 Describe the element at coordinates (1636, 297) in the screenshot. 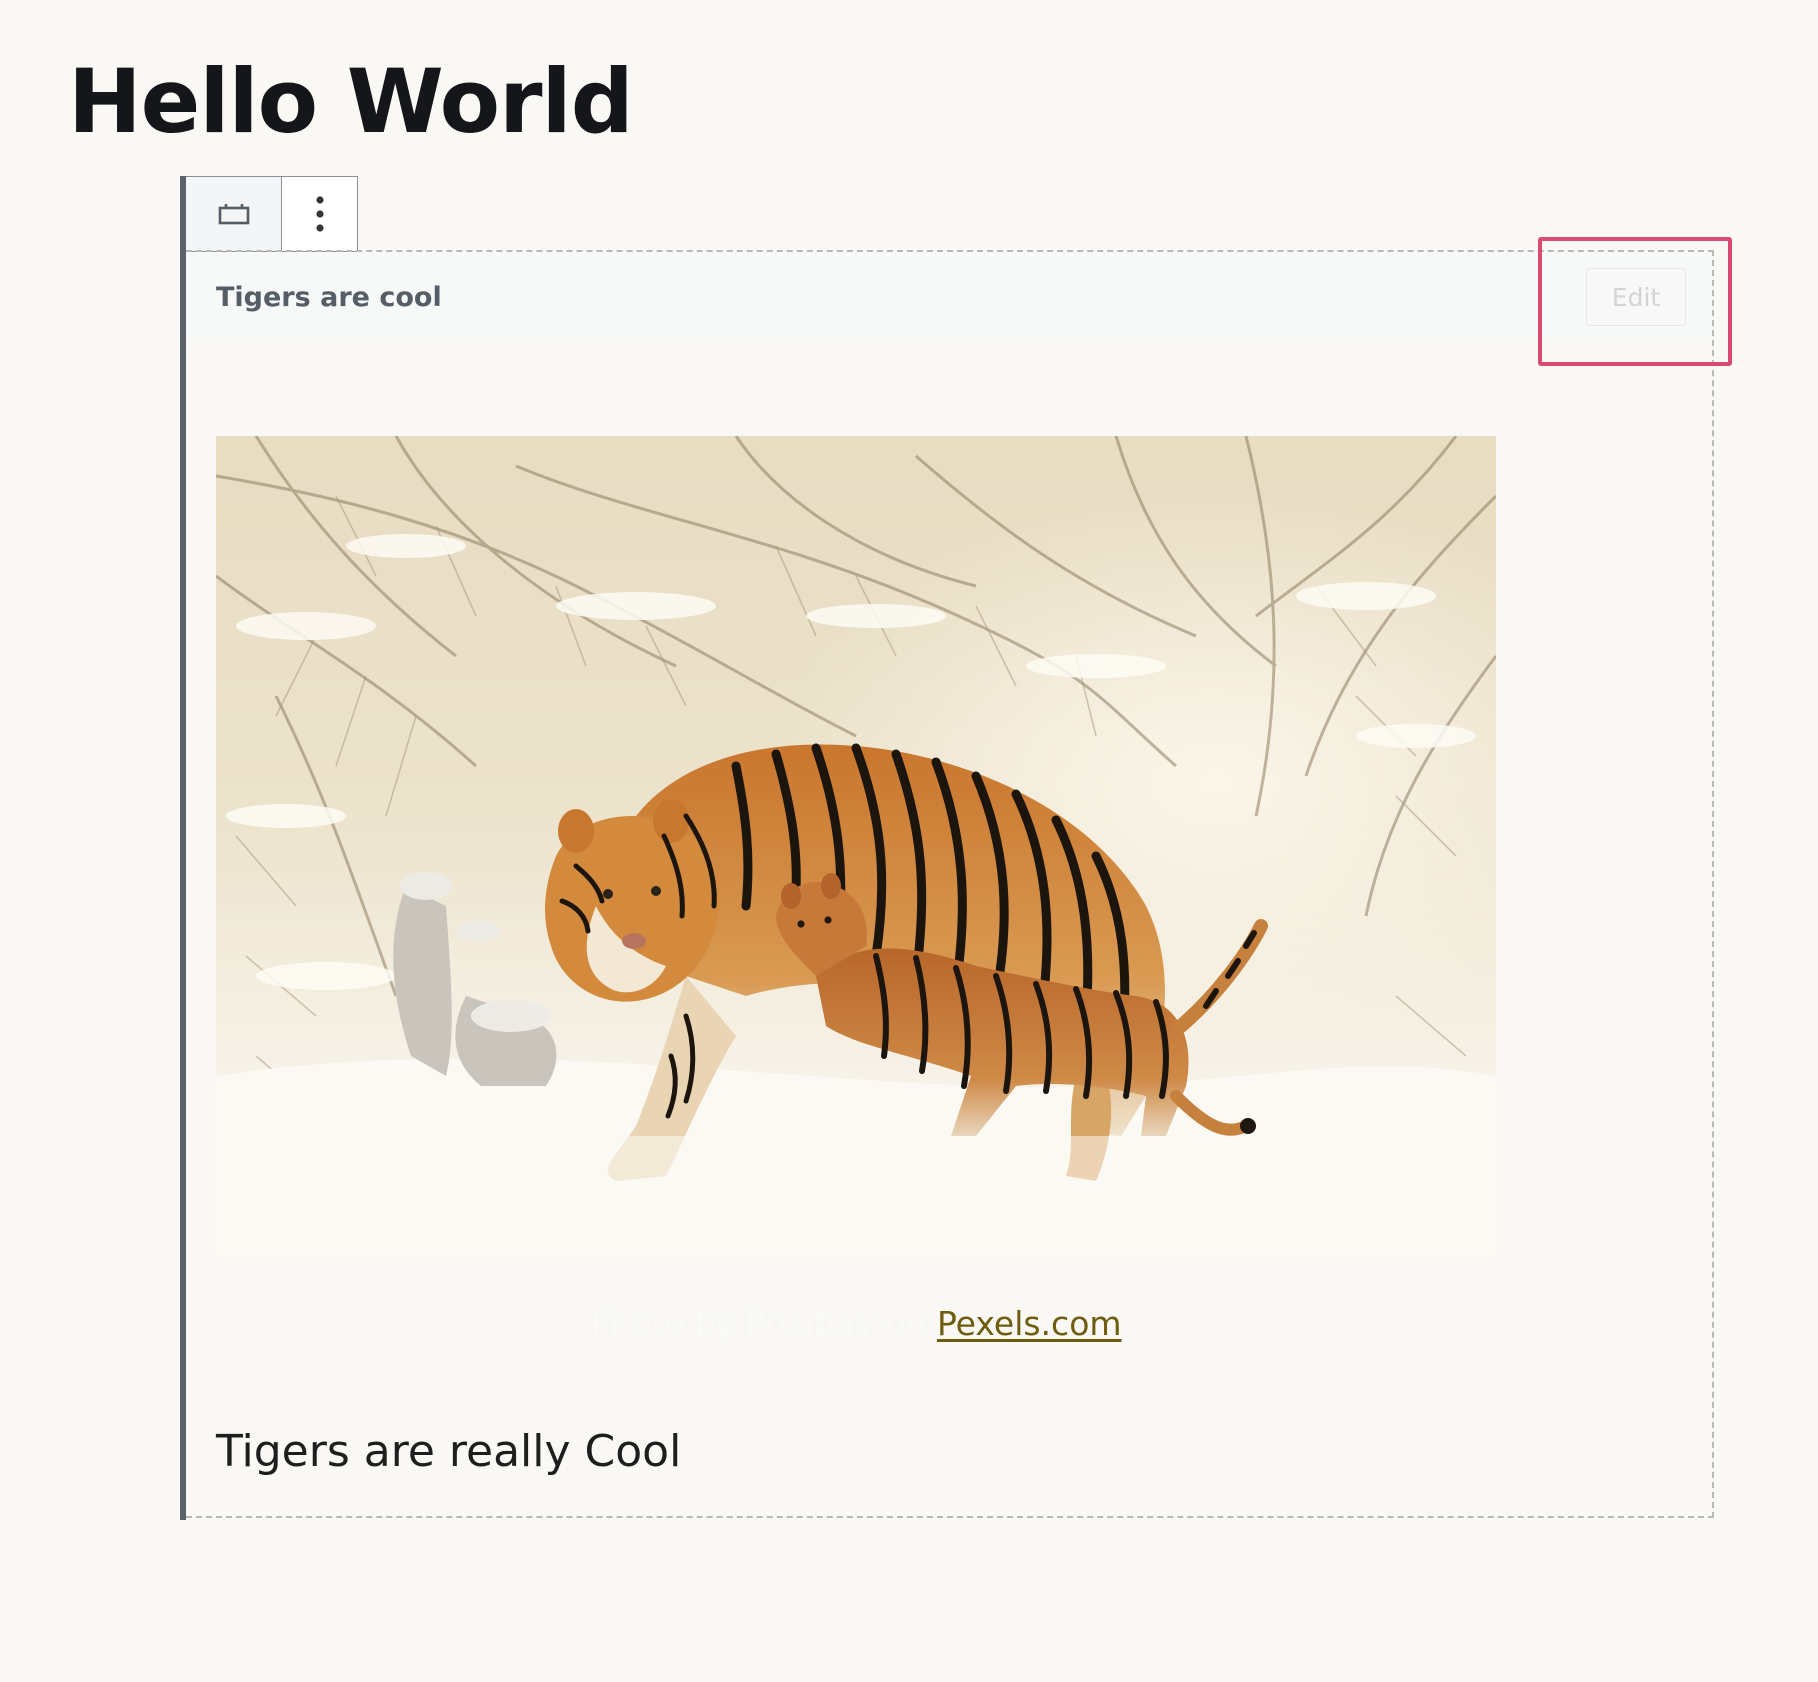

I see `edit-button: Edit` at that location.